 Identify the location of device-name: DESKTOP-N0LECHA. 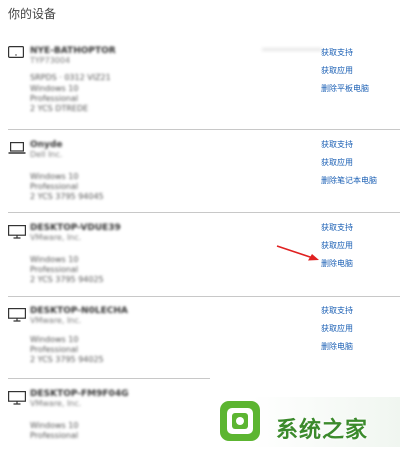
(79, 311).